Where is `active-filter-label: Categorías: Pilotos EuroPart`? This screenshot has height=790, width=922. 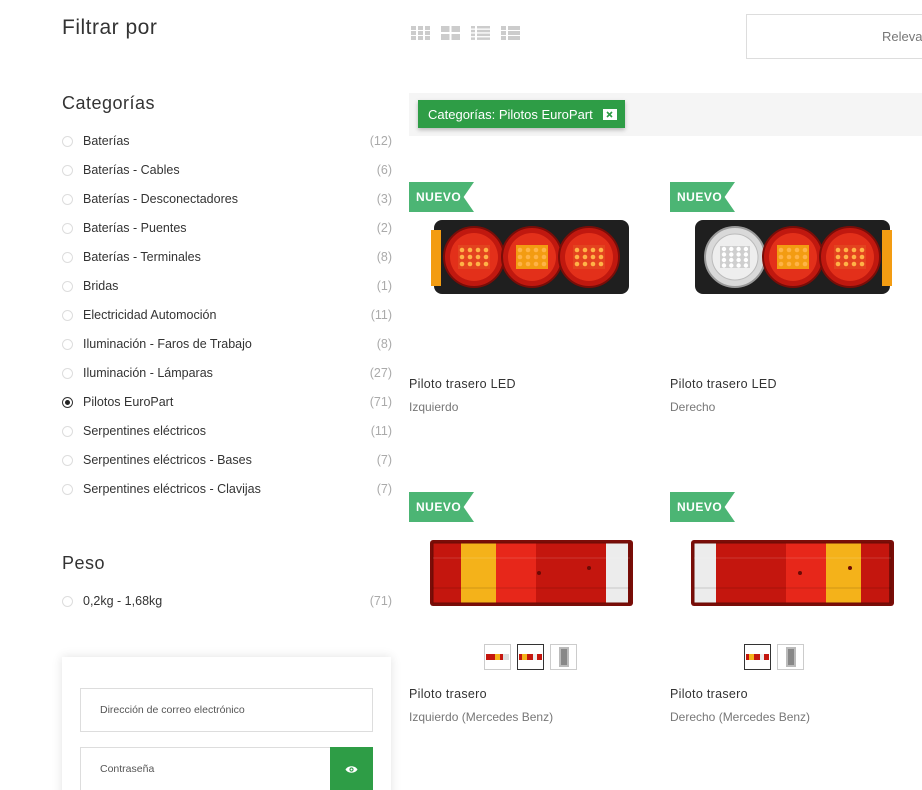
active-filter-label: Categorías: Pilotos EuroPart is located at coordinates (510, 114).